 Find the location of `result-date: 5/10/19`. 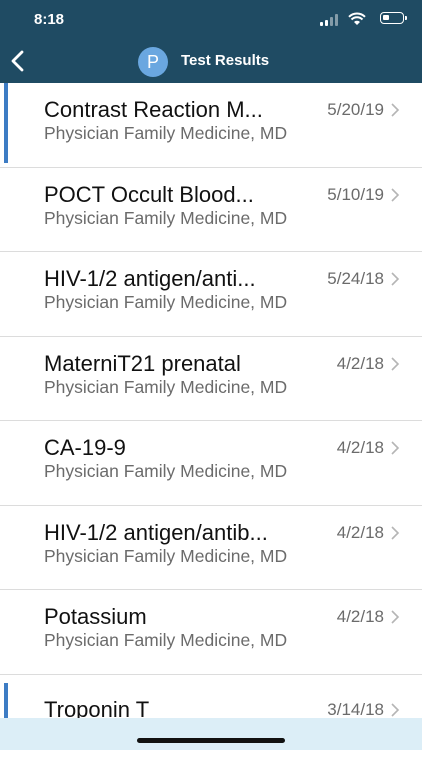

result-date: 5/10/19 is located at coordinates (355, 195).